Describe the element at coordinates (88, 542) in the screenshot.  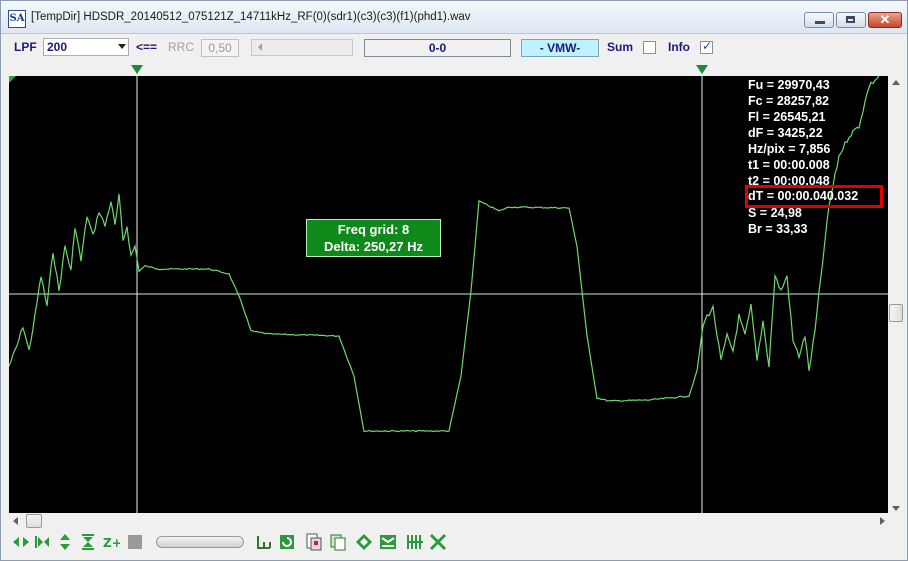
I see `shrink-vertical-icon` at that location.